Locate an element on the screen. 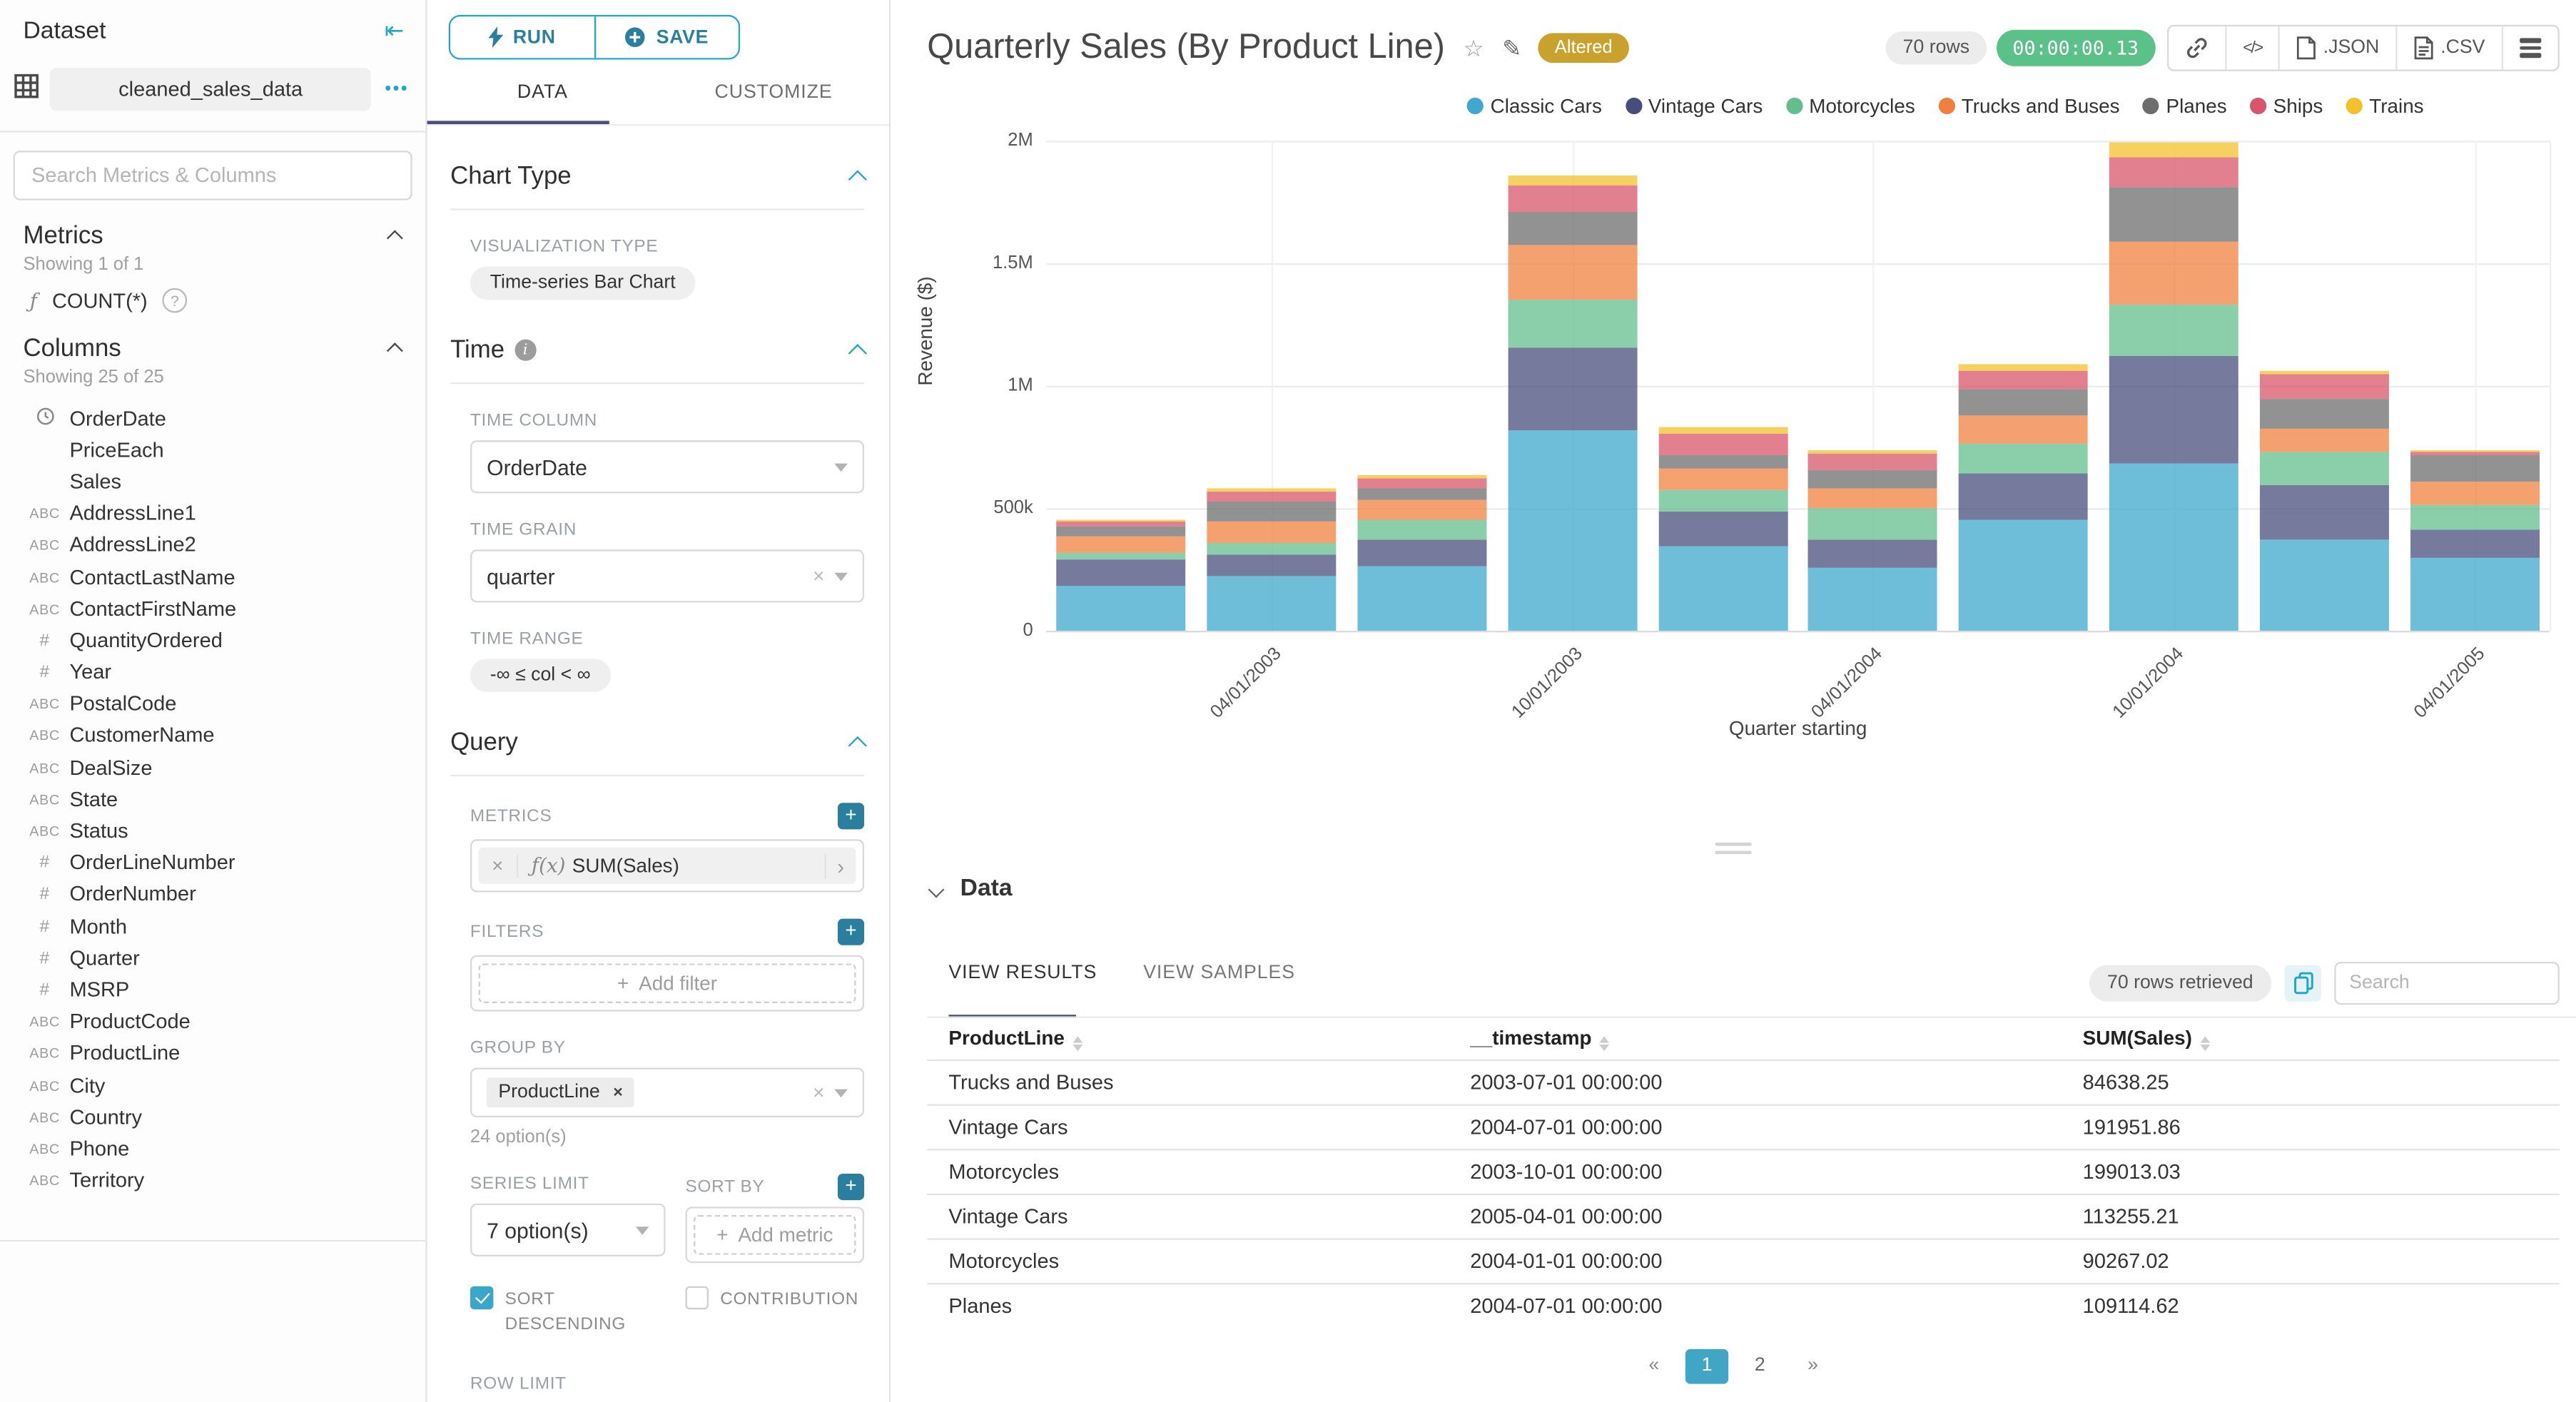 This screenshot has height=1402, width=2576. column-header: SUM(Sales) is located at coordinates (2321, 1039).